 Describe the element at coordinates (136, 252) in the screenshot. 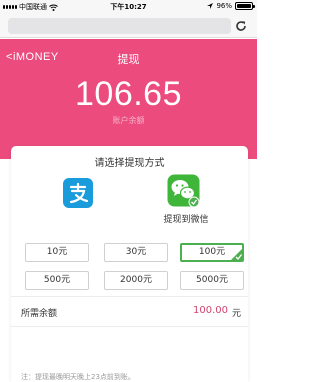

I see `amount-option-30: 30元` at that location.